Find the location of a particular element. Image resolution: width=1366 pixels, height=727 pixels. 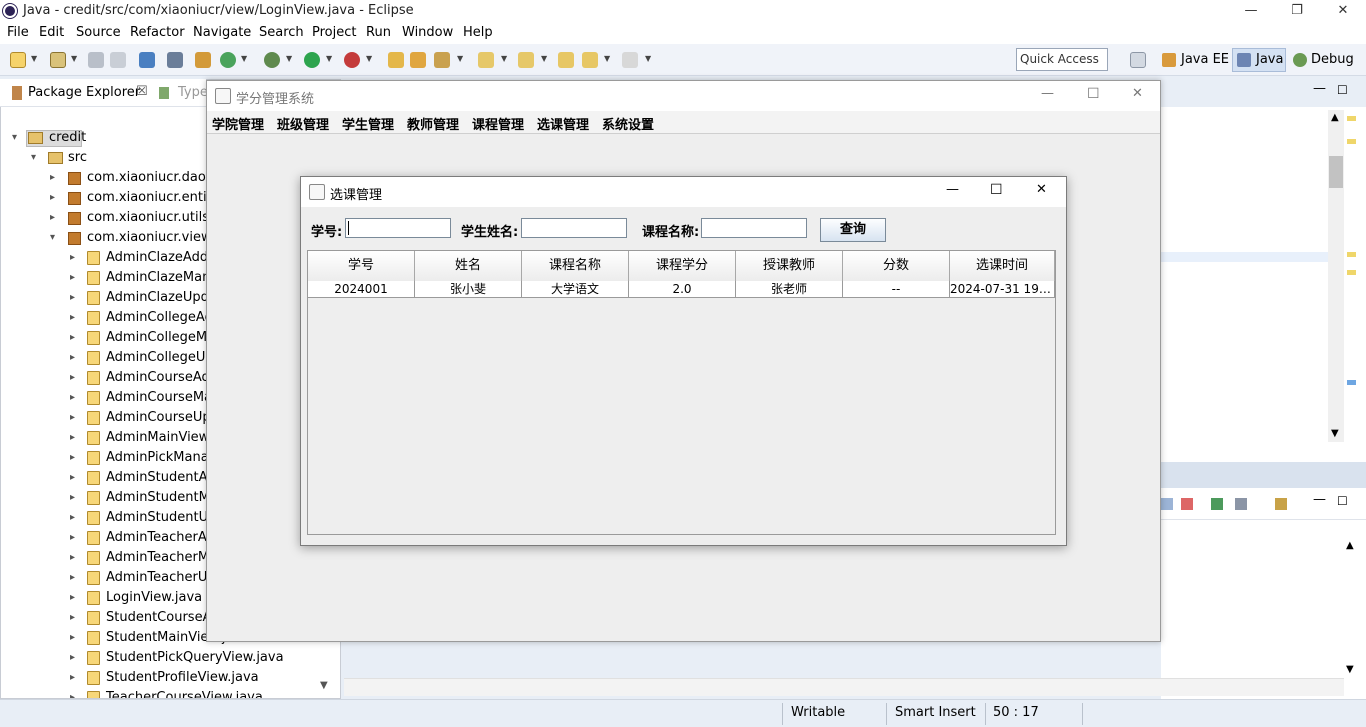

perspective-java: Java is located at coordinates (1269, 59).